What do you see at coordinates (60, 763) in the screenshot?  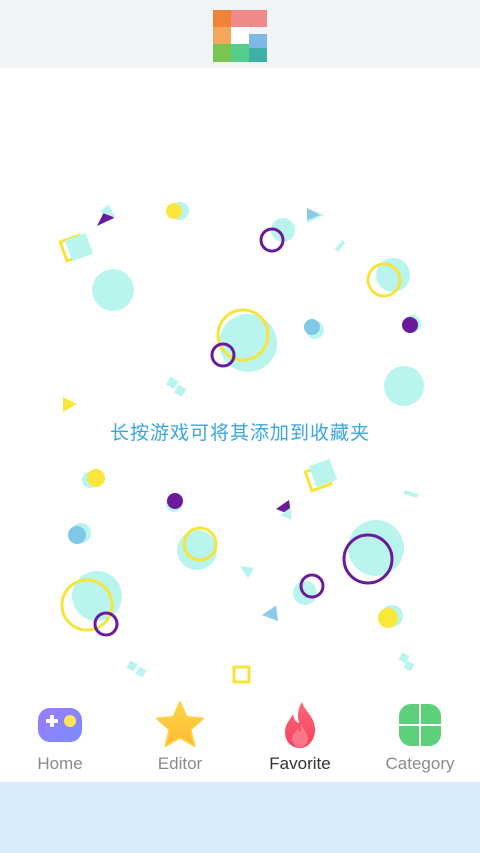 I see `tab-home-label: Home` at bounding box center [60, 763].